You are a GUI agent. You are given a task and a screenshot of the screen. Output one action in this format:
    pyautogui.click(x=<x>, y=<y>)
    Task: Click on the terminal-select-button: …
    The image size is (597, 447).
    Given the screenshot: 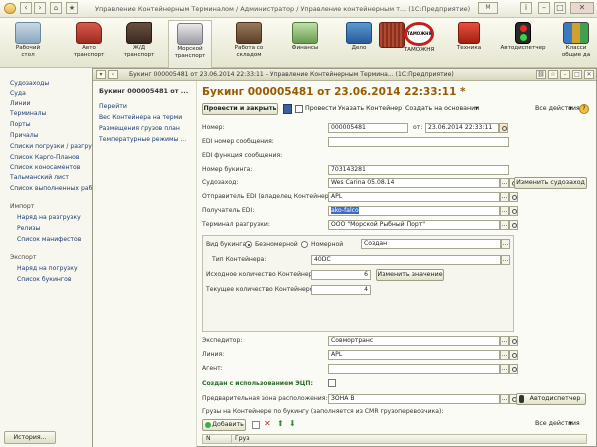 What is the action you would take?
    pyautogui.click(x=504, y=225)
    